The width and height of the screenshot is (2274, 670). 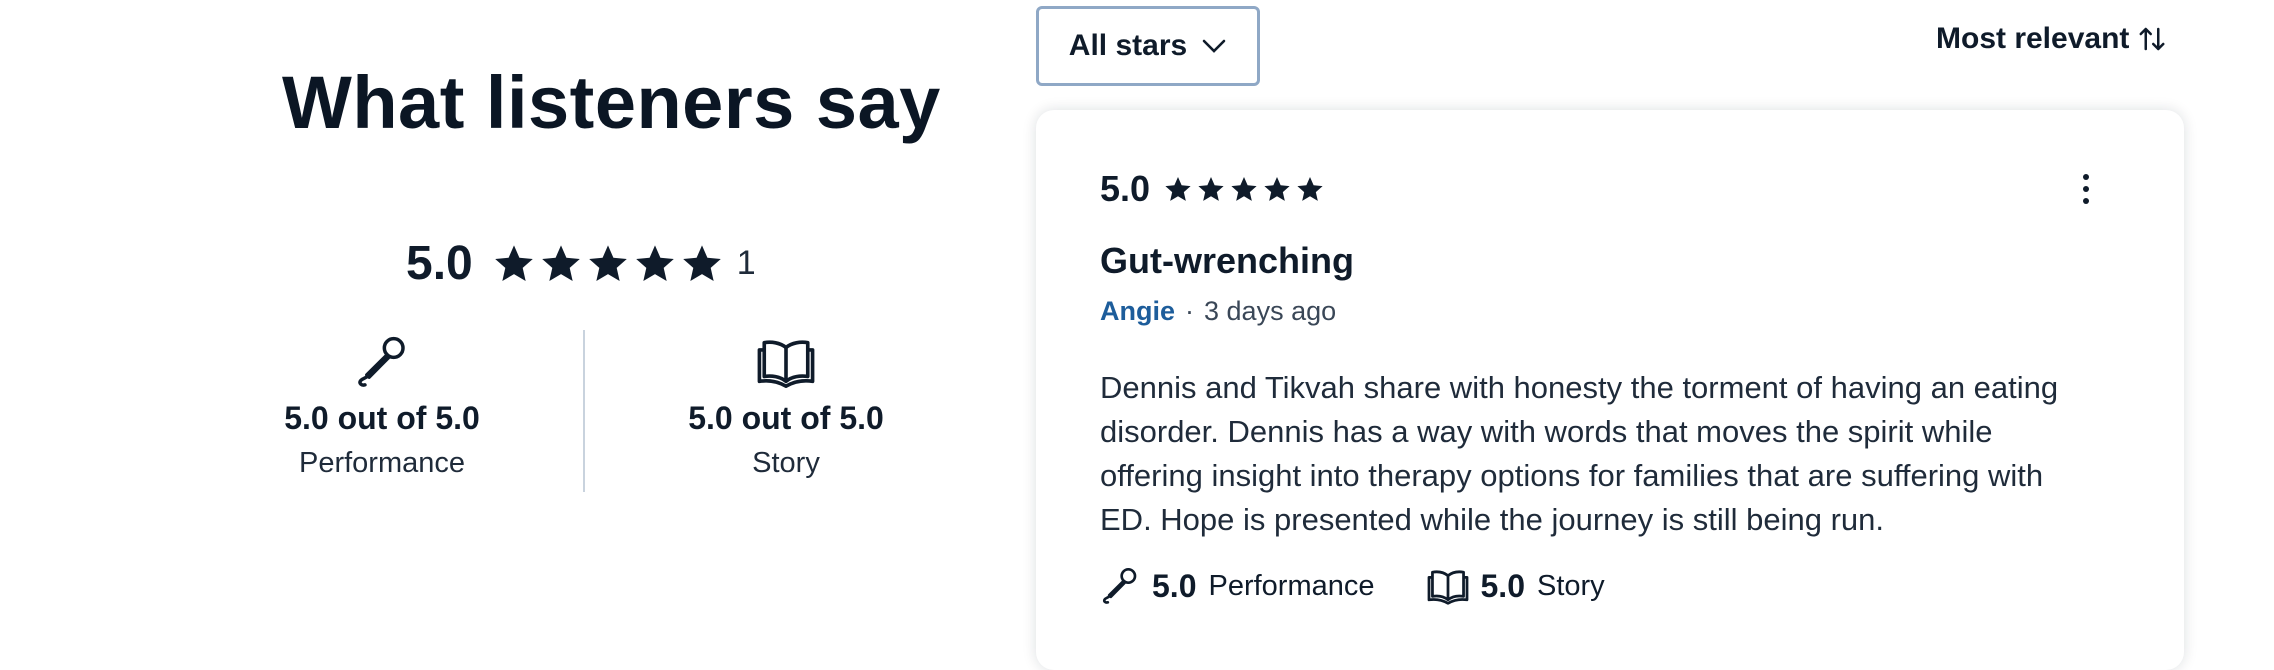 What do you see at coordinates (1291, 585) in the screenshot?
I see `review-performance-label: Performance` at bounding box center [1291, 585].